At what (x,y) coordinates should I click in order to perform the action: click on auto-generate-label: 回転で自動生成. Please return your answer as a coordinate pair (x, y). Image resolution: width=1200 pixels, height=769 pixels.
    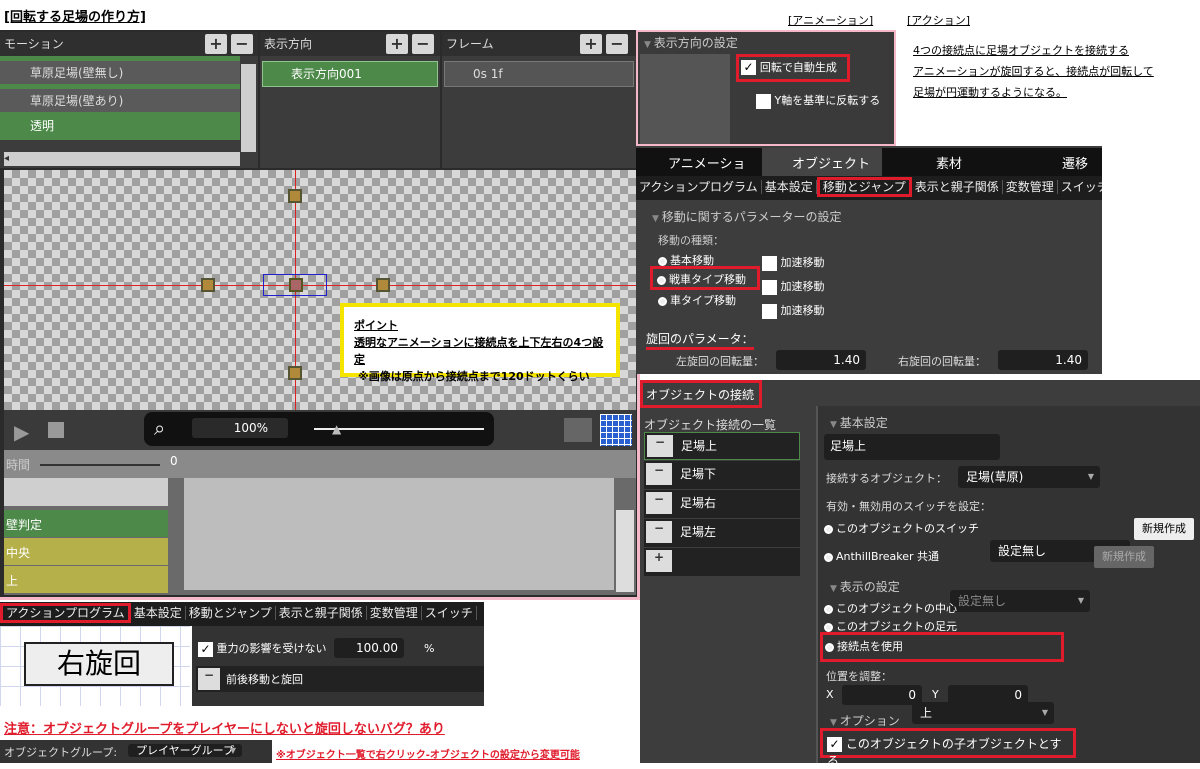
    Looking at the image, I should click on (798, 67).